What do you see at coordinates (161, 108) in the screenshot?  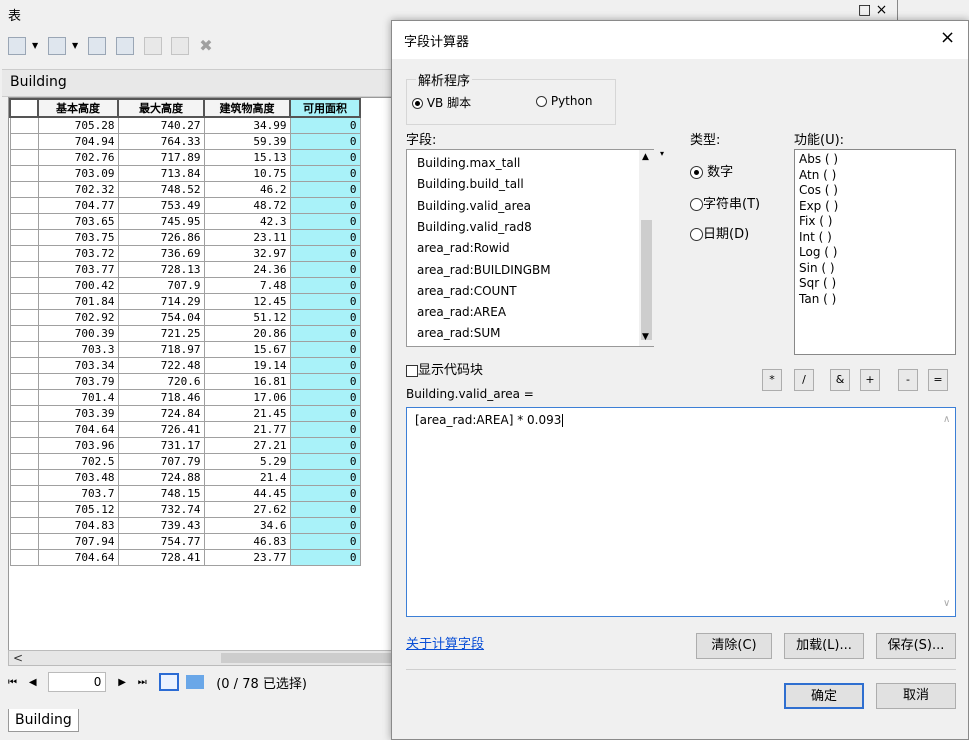 I see `column-header-max-height: 最大高度` at bounding box center [161, 108].